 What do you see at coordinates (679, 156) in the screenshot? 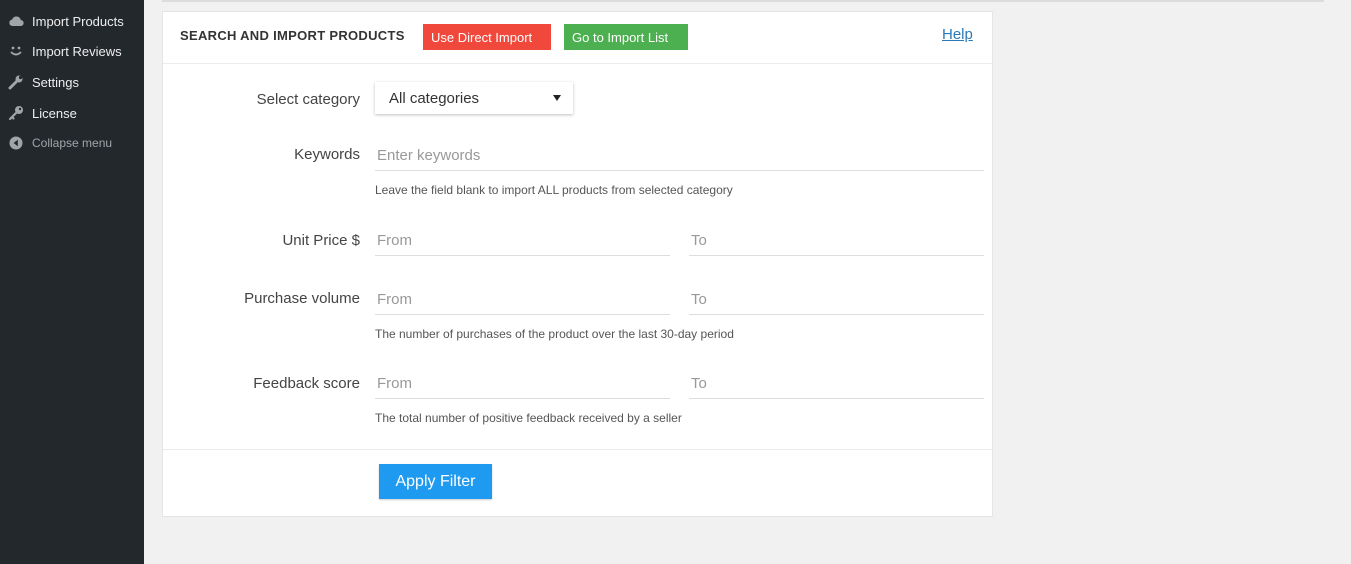
I see `keywords-input` at bounding box center [679, 156].